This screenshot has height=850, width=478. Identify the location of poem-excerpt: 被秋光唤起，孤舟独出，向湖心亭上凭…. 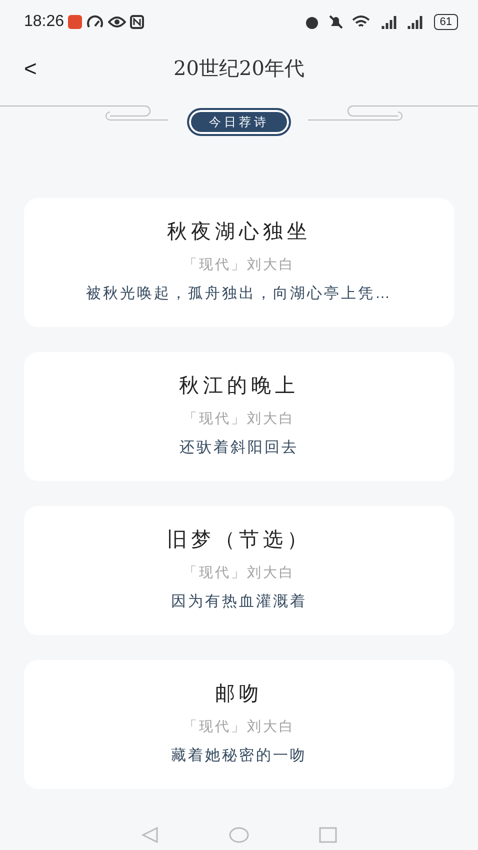
(239, 294).